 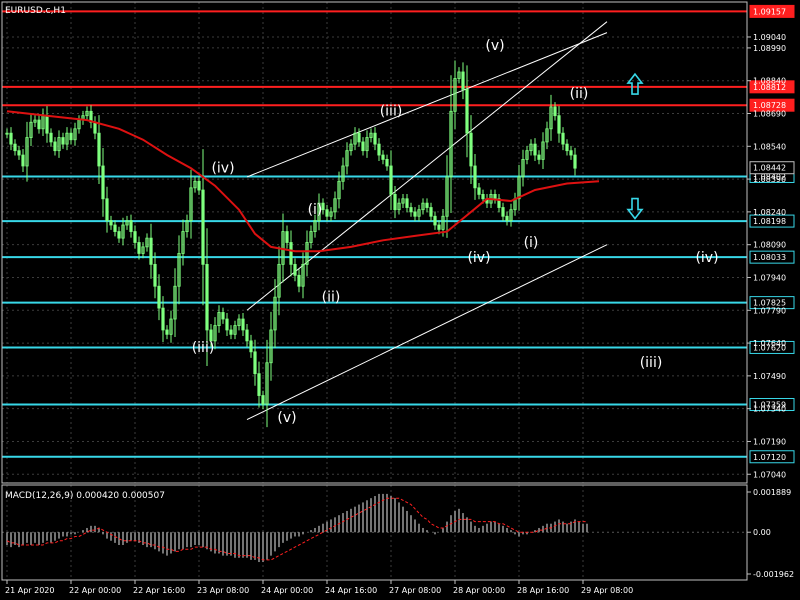 I want to click on x-tick-label: 24 Apr 16:00, so click(x=351, y=590).